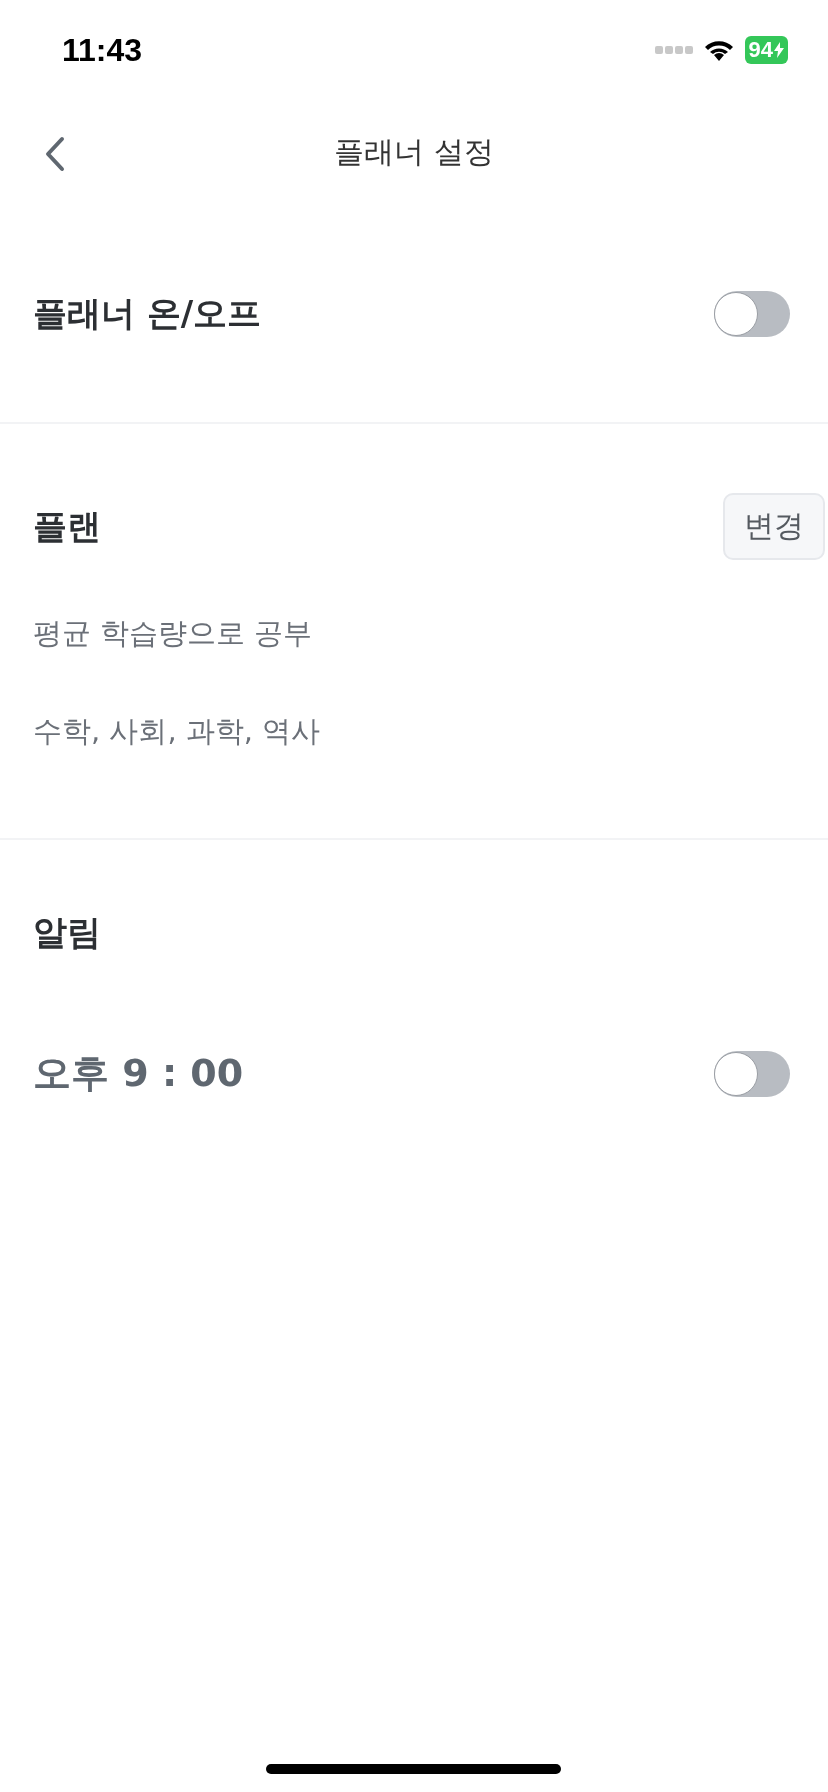  Describe the element at coordinates (414, 152) in the screenshot. I see `page-title: 플래너 설정` at that location.